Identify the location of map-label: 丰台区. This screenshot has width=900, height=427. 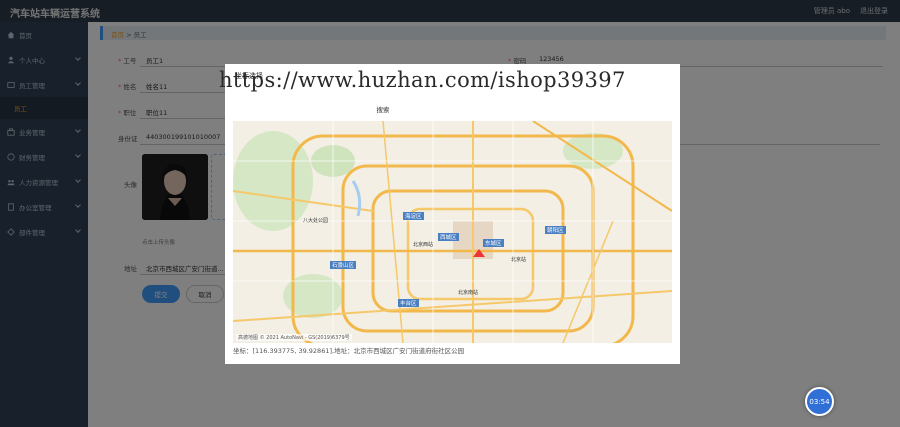
(408, 303).